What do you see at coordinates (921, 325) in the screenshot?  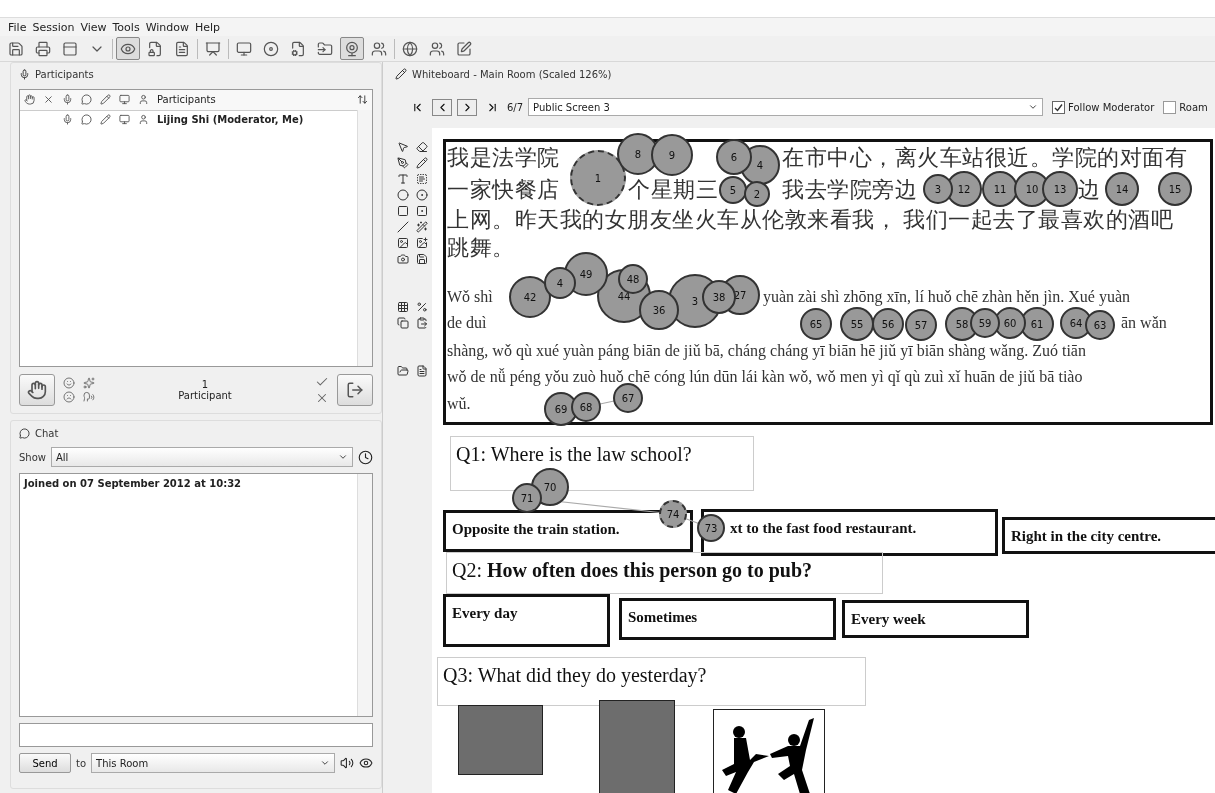 I see `fixation-marker: 57` at bounding box center [921, 325].